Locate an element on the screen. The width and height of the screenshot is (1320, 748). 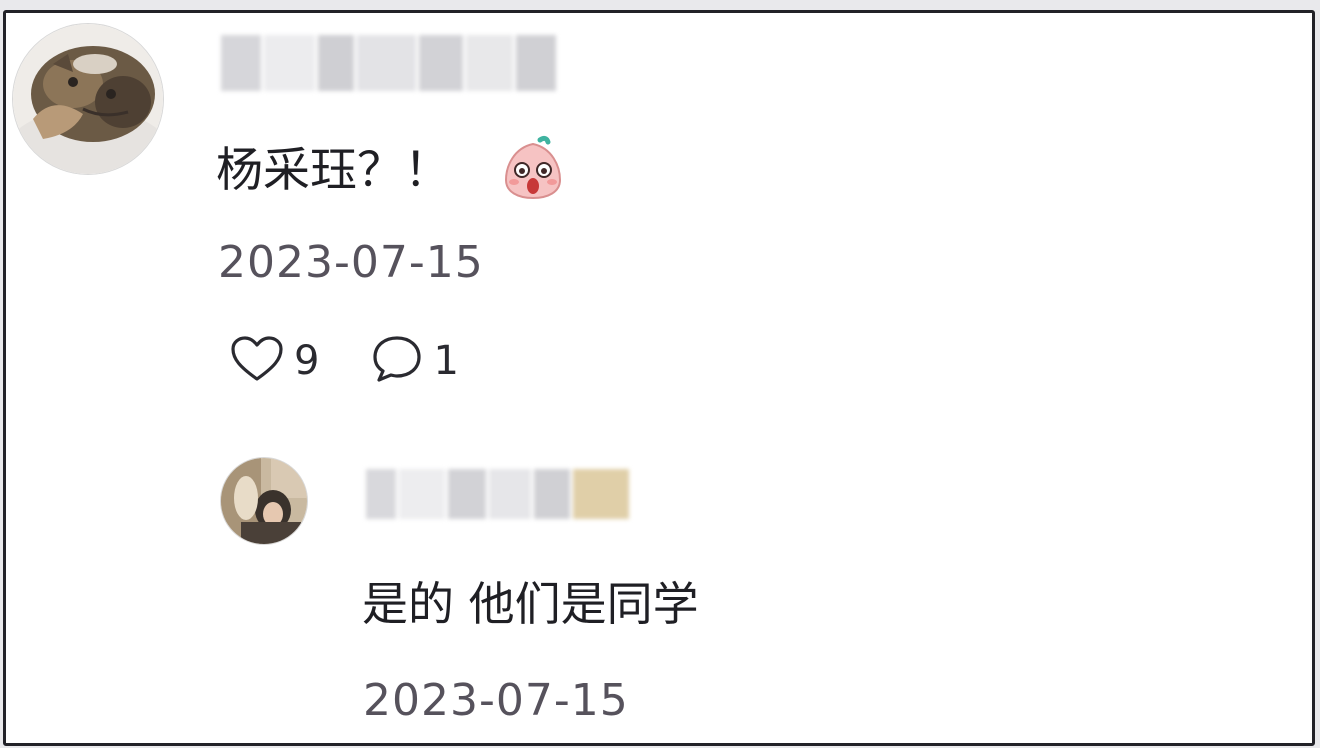
surprised-face-emoji-icon is located at coordinates (533, 167).